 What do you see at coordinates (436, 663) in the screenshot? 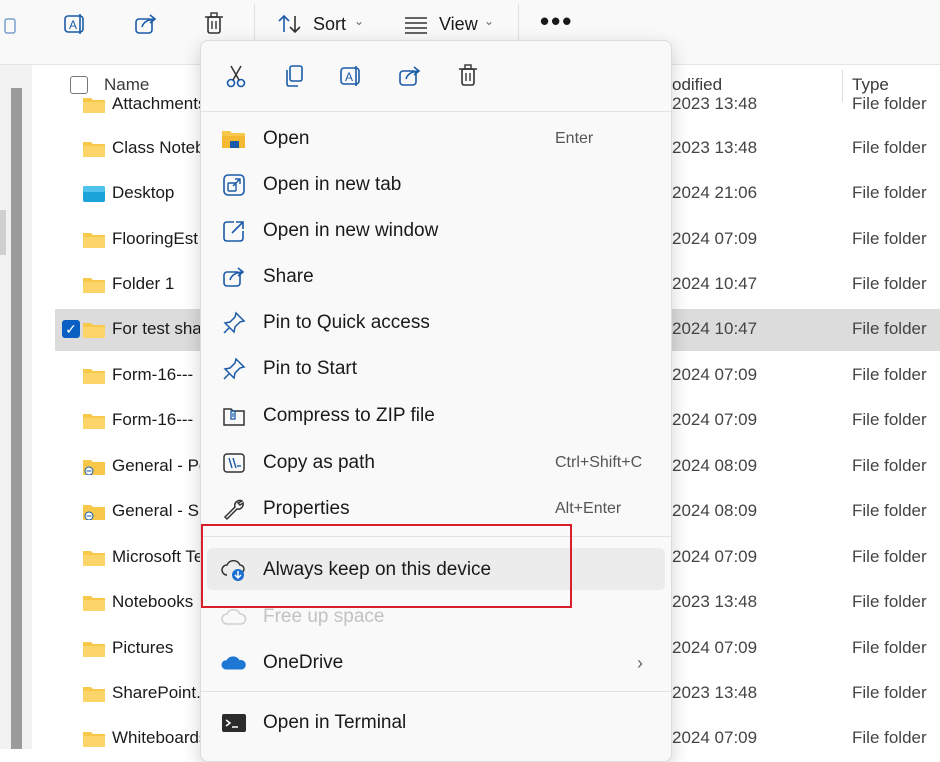
I see `menu-item-onedrive: OneDrive ›` at bounding box center [436, 663].